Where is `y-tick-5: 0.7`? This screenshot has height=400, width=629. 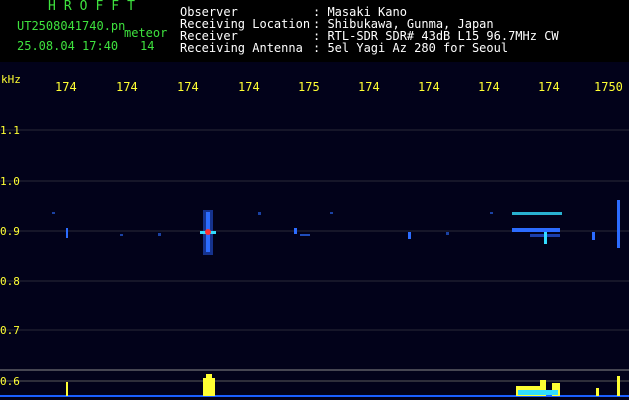 y-tick-5: 0.7 is located at coordinates (10, 330).